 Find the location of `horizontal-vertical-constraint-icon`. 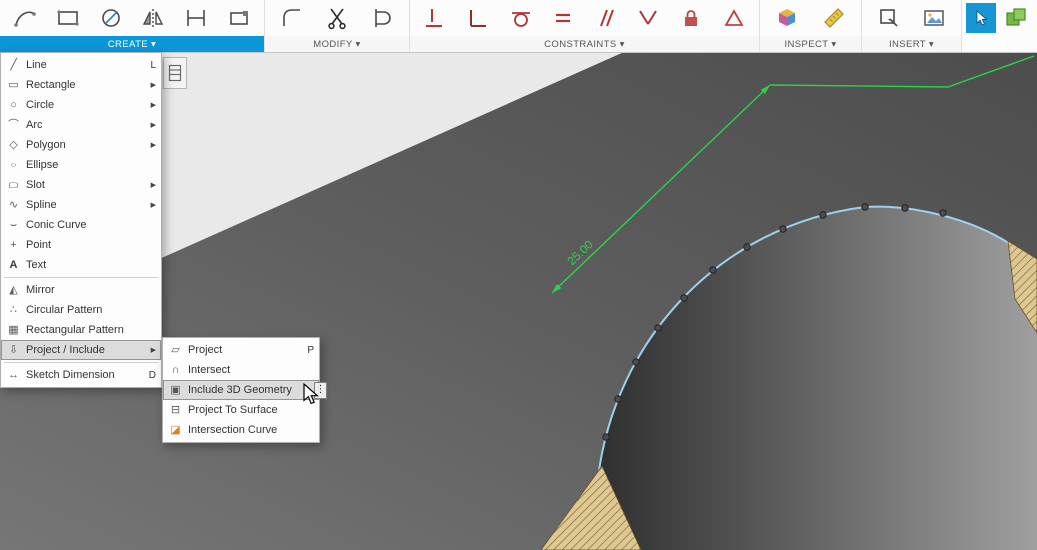

horizontal-vertical-constraint-icon is located at coordinates (435, 18).